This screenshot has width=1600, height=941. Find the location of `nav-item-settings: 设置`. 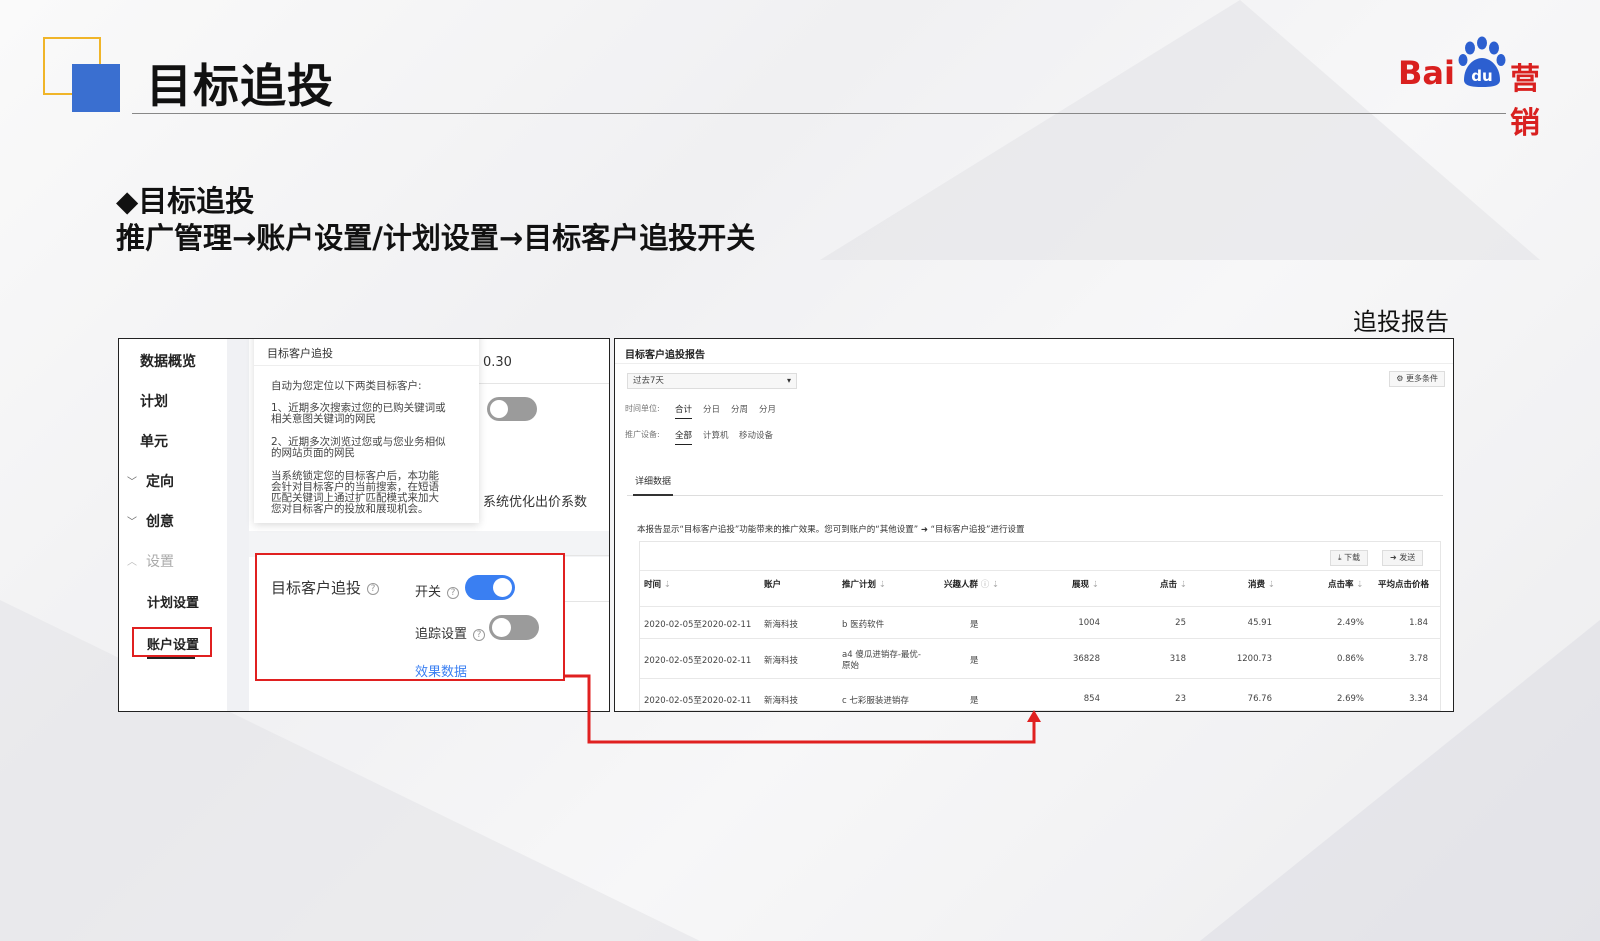

nav-item-settings: 设置 is located at coordinates (160, 561).